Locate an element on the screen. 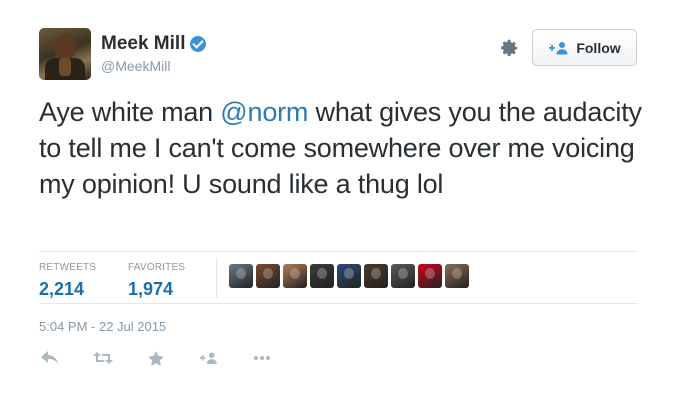 The height and width of the screenshot is (406, 680). author-avatar is located at coordinates (65, 54).